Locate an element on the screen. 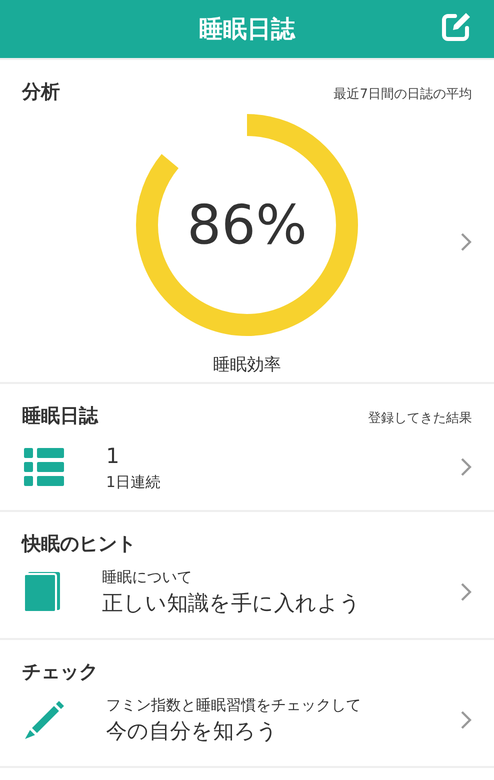 The width and height of the screenshot is (494, 780). efficiency-value: 86% is located at coordinates (247, 225).